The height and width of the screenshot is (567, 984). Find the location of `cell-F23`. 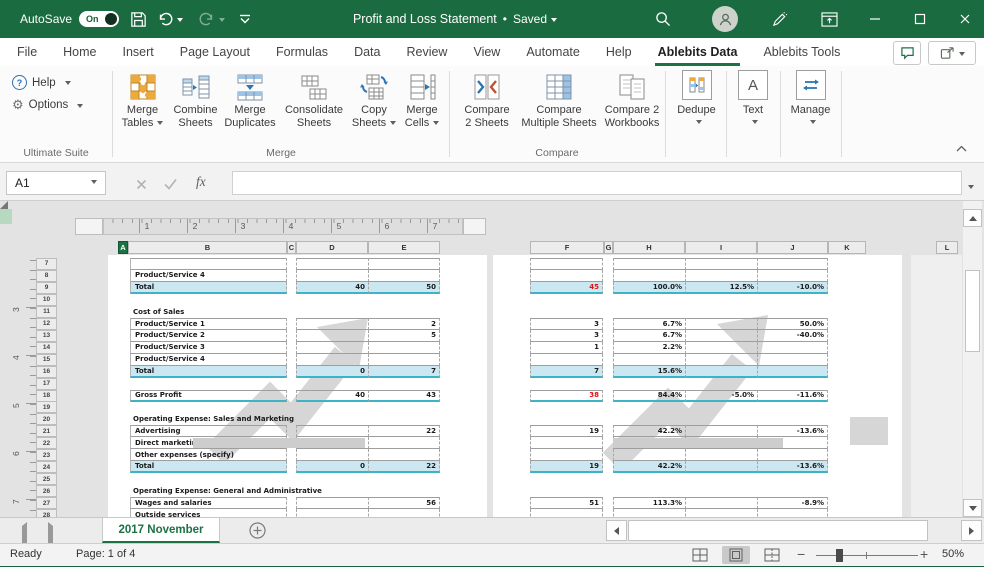

cell-F23 is located at coordinates (566, 455).